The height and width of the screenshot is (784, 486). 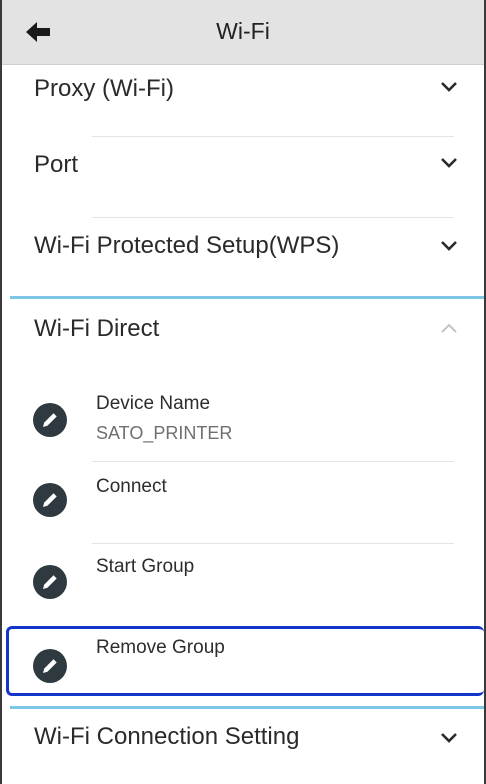 I want to click on section-port: Port, so click(x=243, y=177).